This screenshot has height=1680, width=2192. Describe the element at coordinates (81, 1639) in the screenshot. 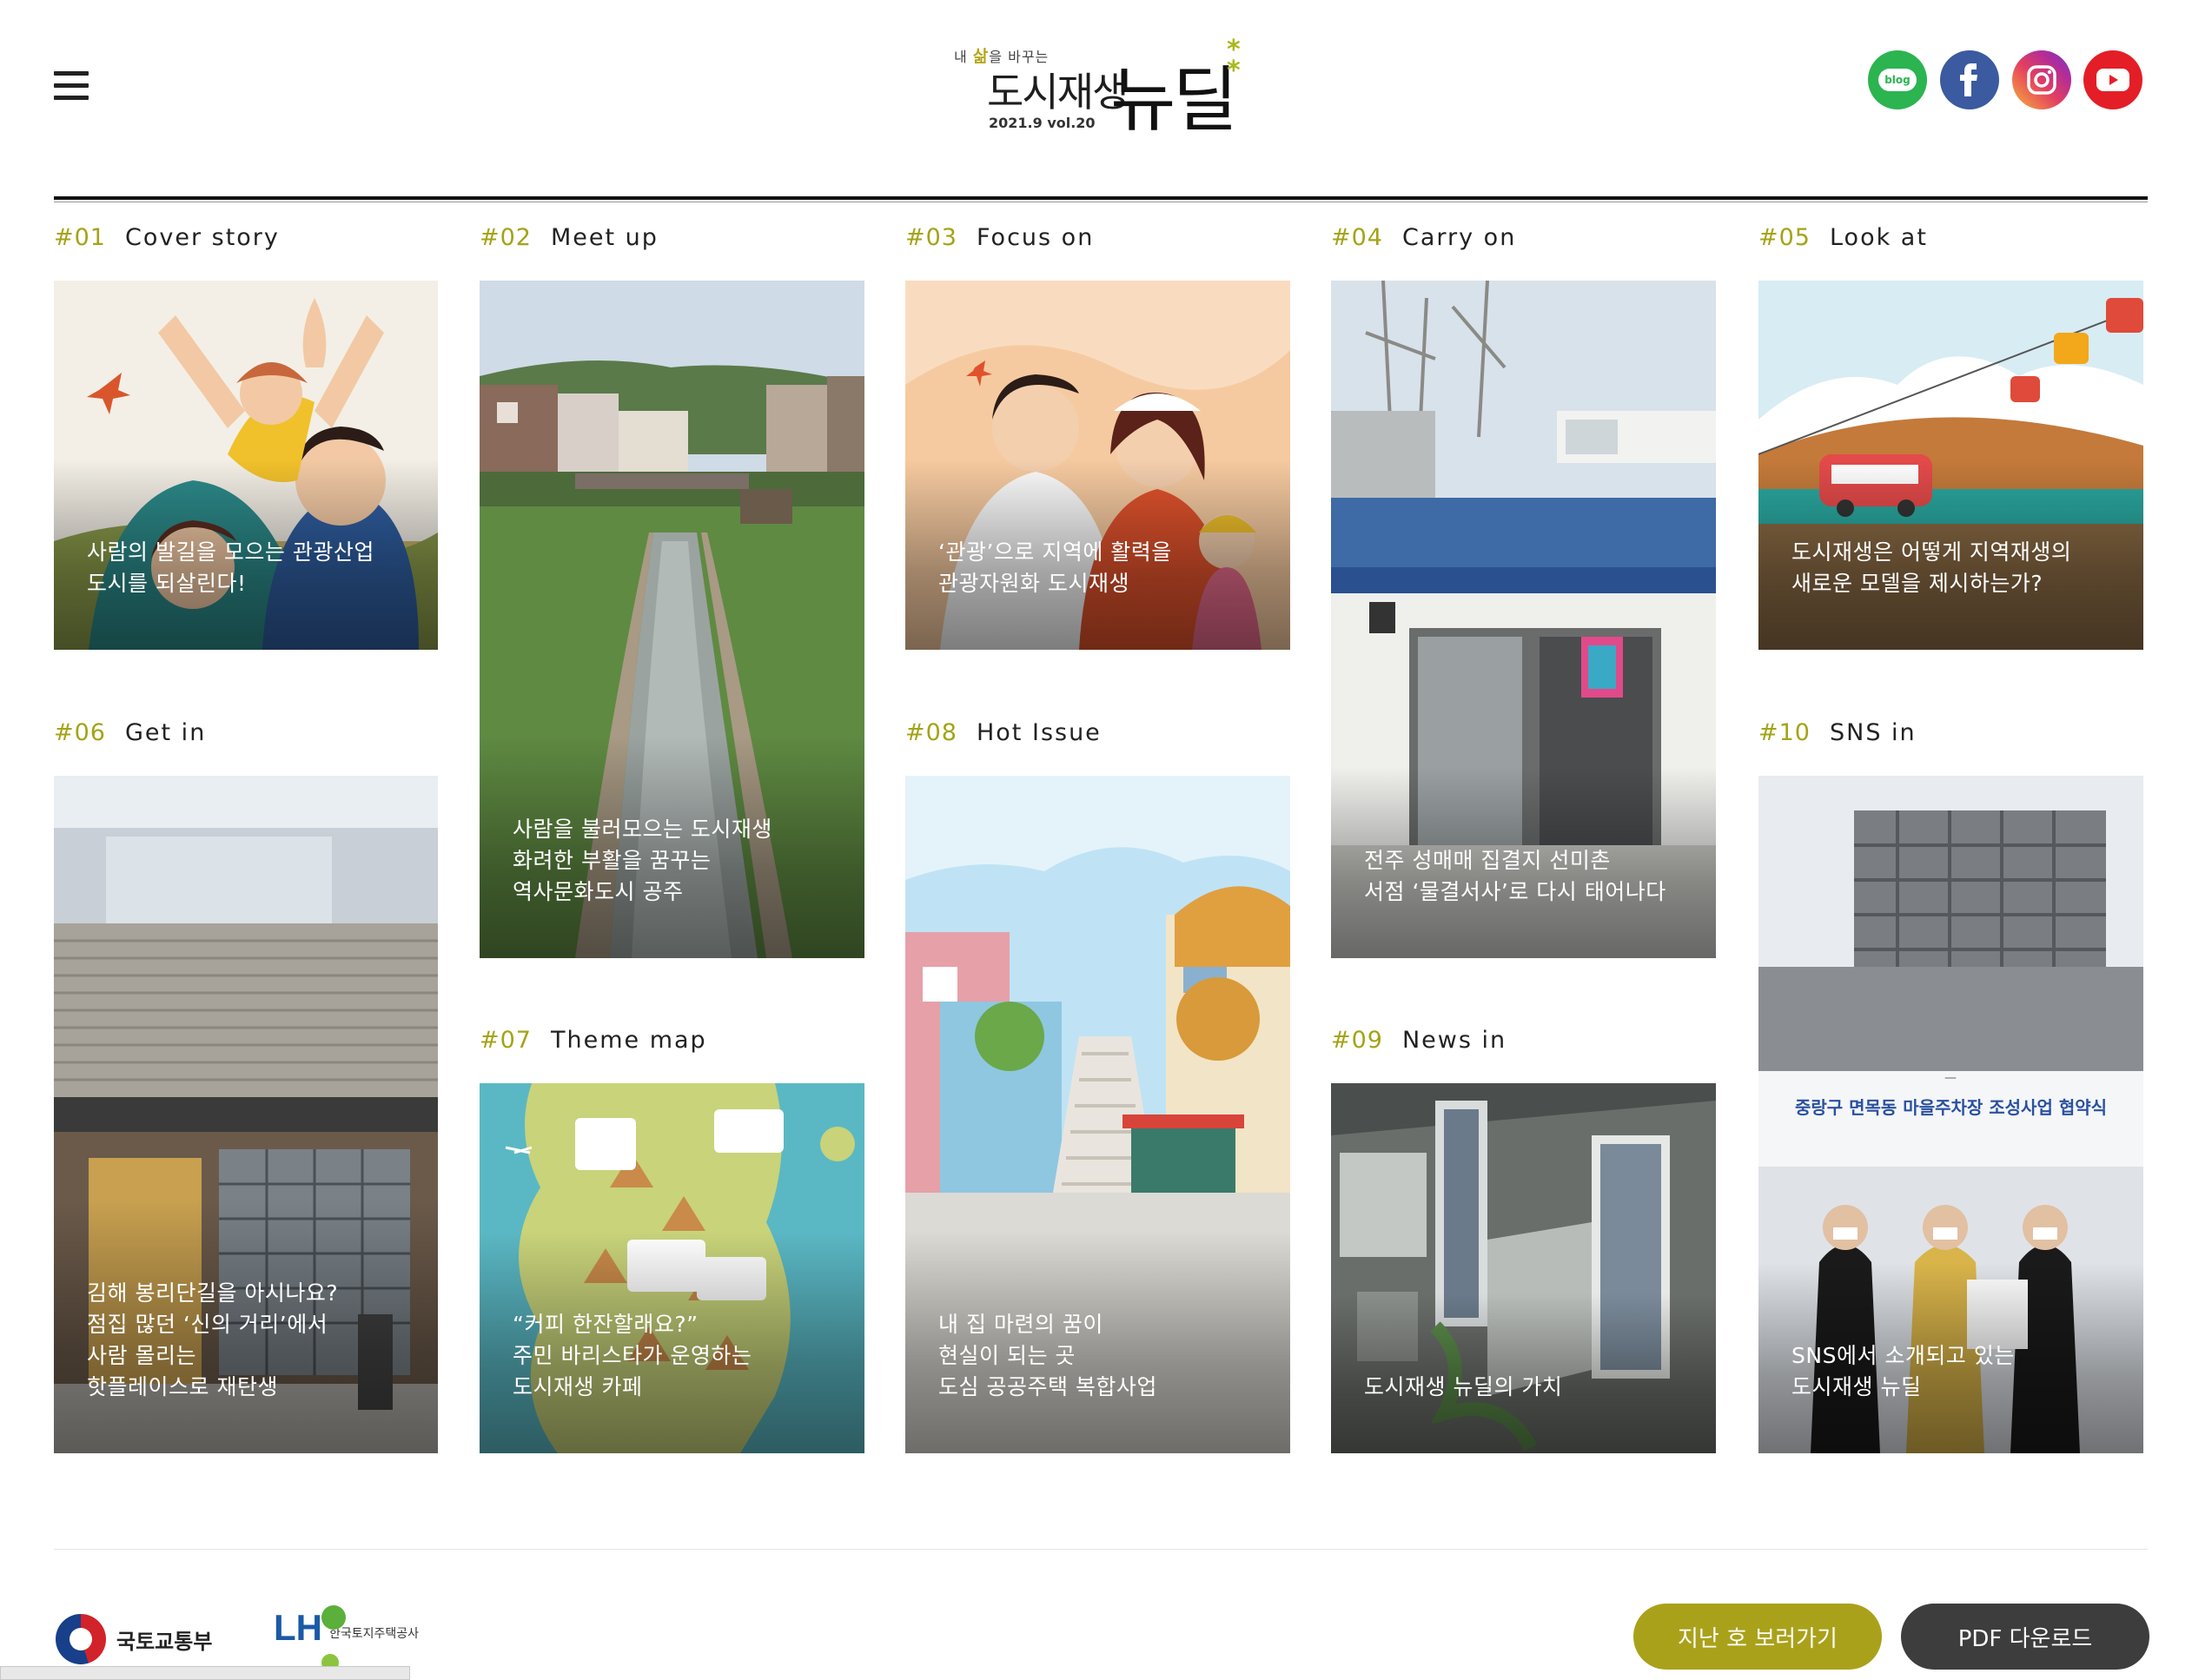

I see `taegeuk-emblem-icon` at that location.